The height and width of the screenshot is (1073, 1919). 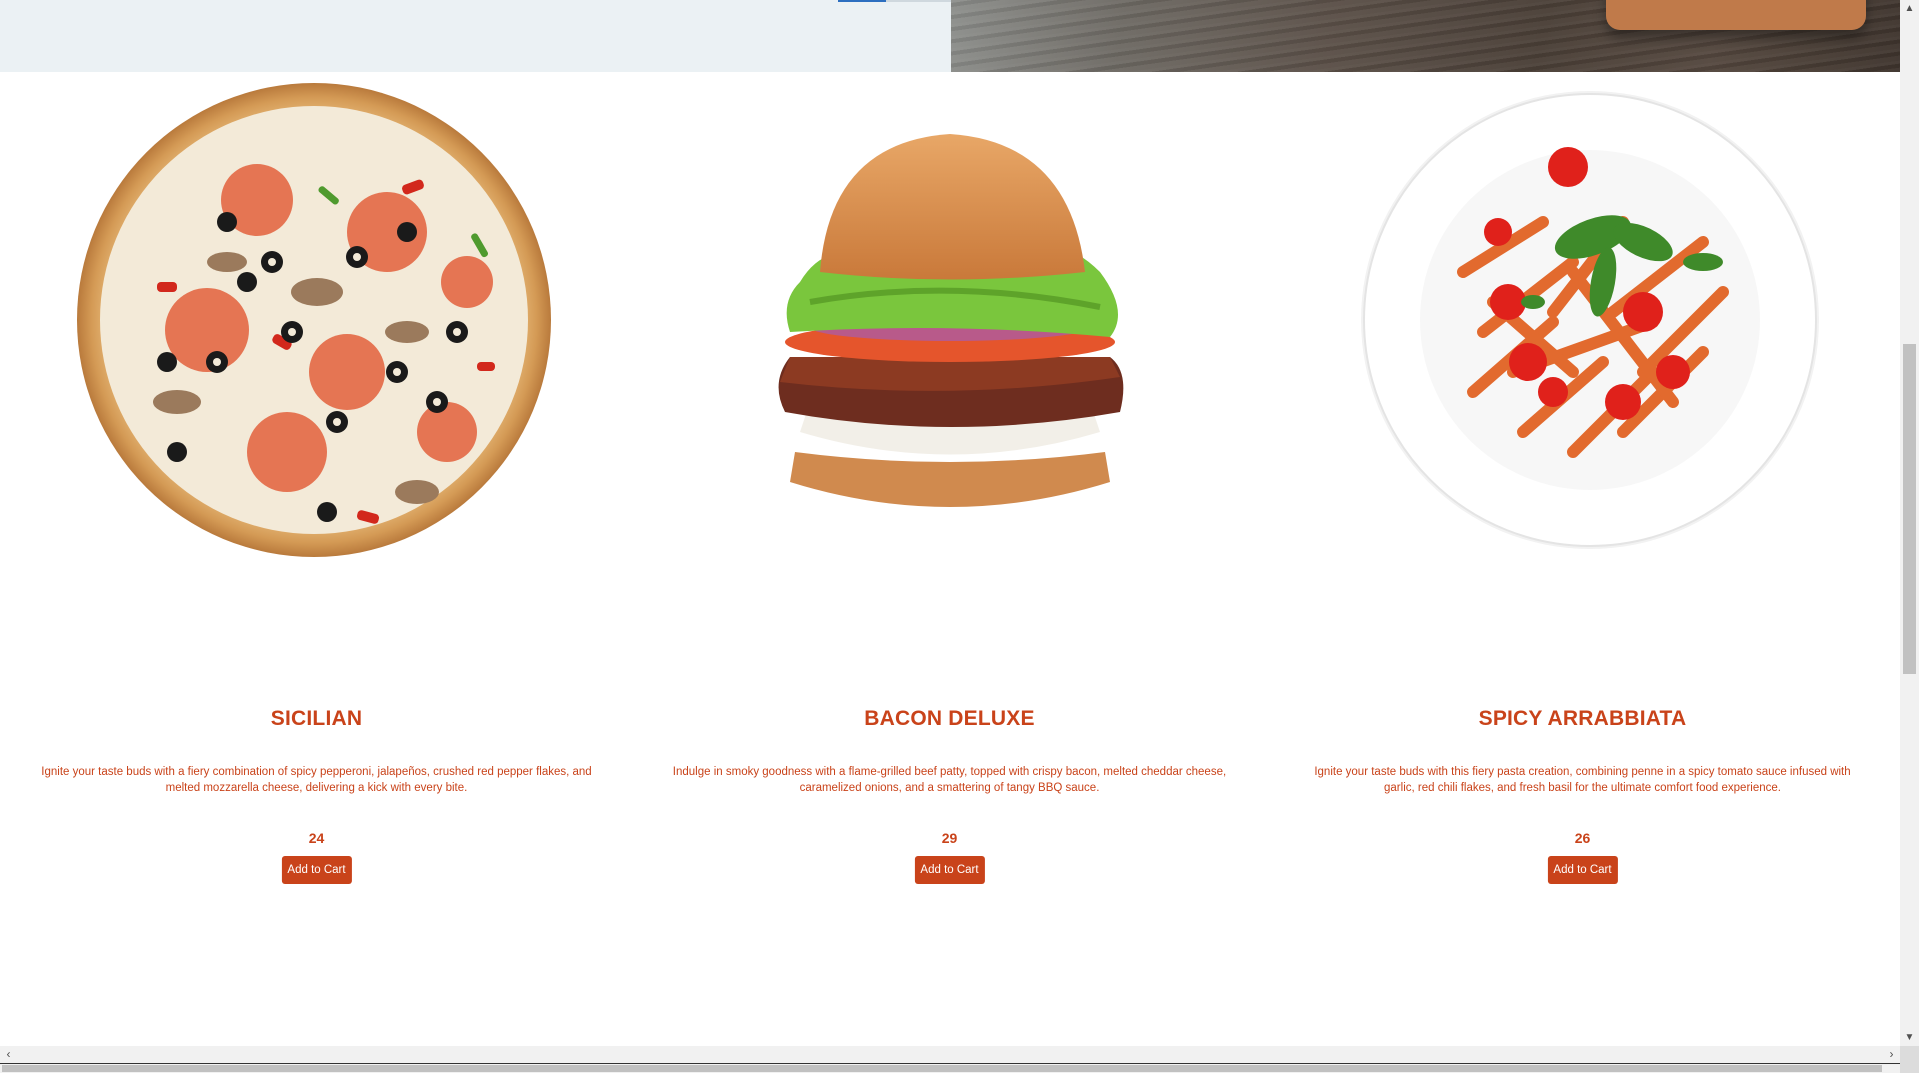 I want to click on pasta-illustration, so click(x=1589, y=320).